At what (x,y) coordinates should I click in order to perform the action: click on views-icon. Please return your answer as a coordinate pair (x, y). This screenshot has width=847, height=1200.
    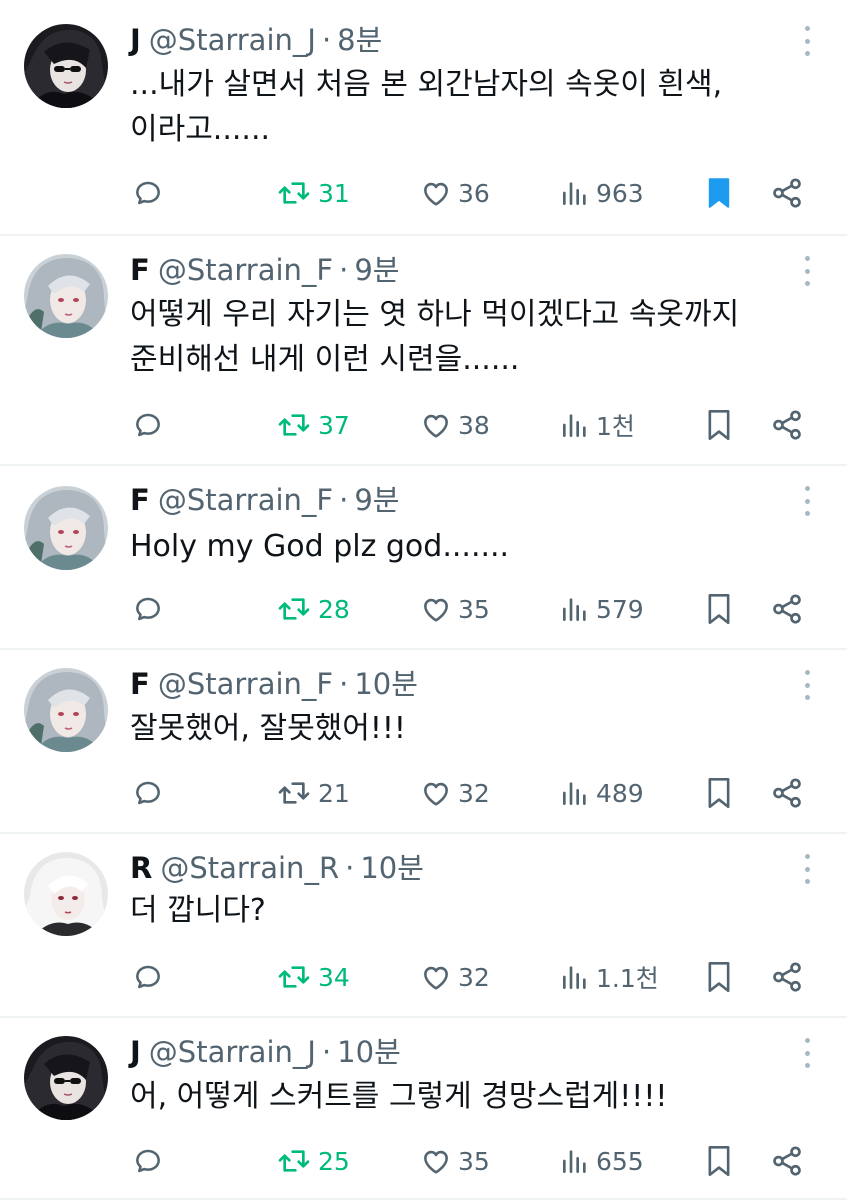
    Looking at the image, I should click on (575, 609).